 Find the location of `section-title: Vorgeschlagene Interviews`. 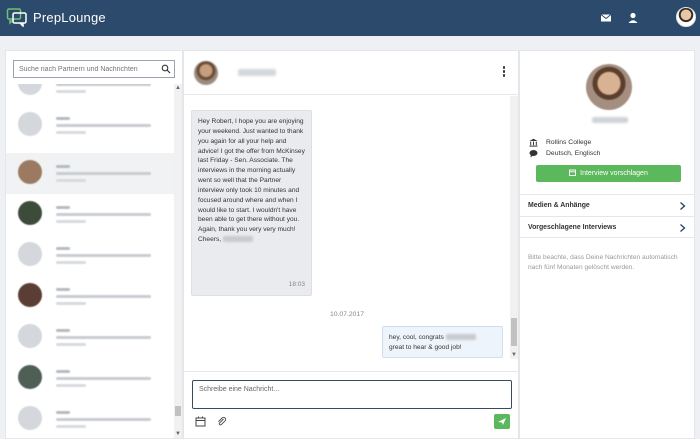

section-title: Vorgeschlagene Interviews is located at coordinates (572, 227).